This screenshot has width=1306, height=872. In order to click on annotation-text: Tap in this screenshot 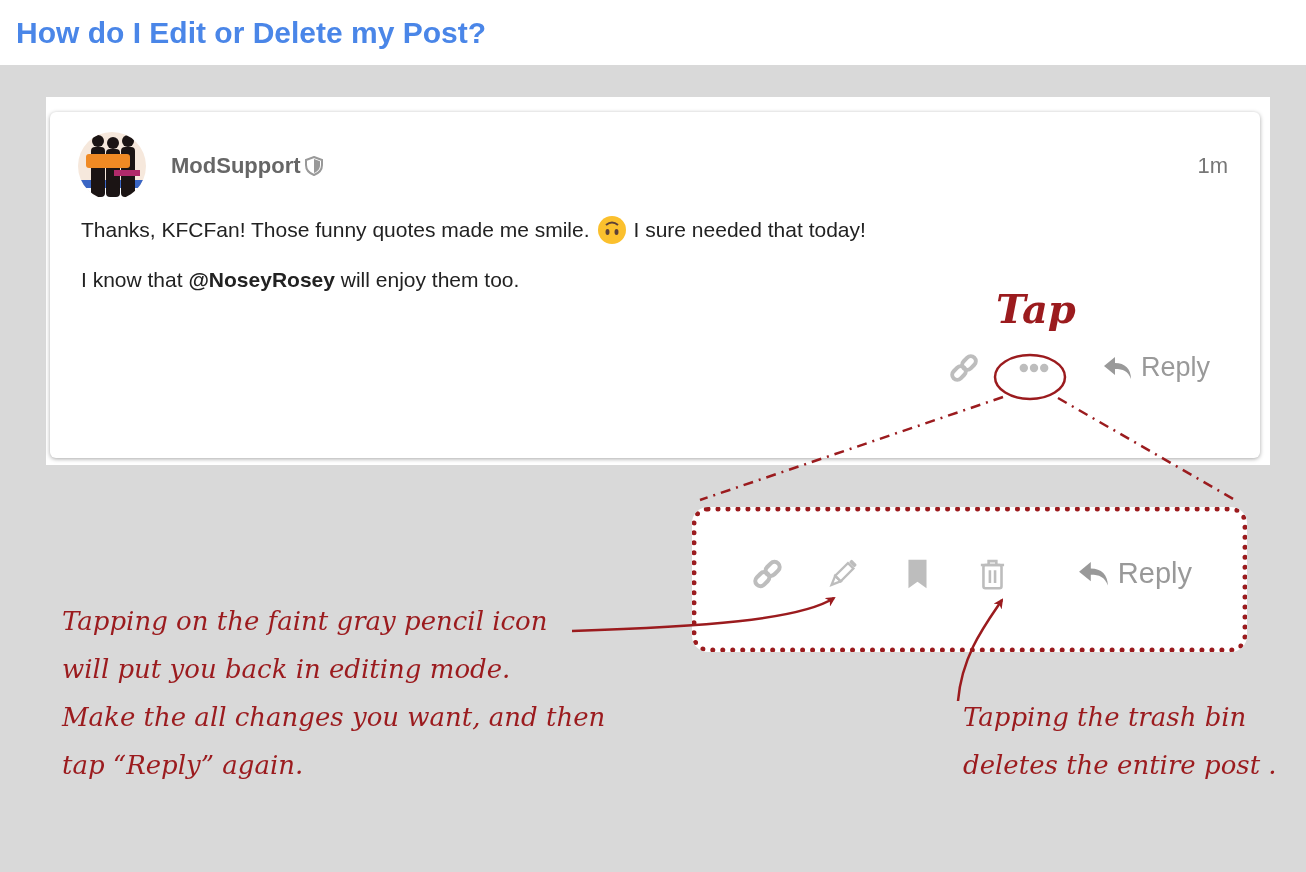, I will do `click(1036, 308)`.